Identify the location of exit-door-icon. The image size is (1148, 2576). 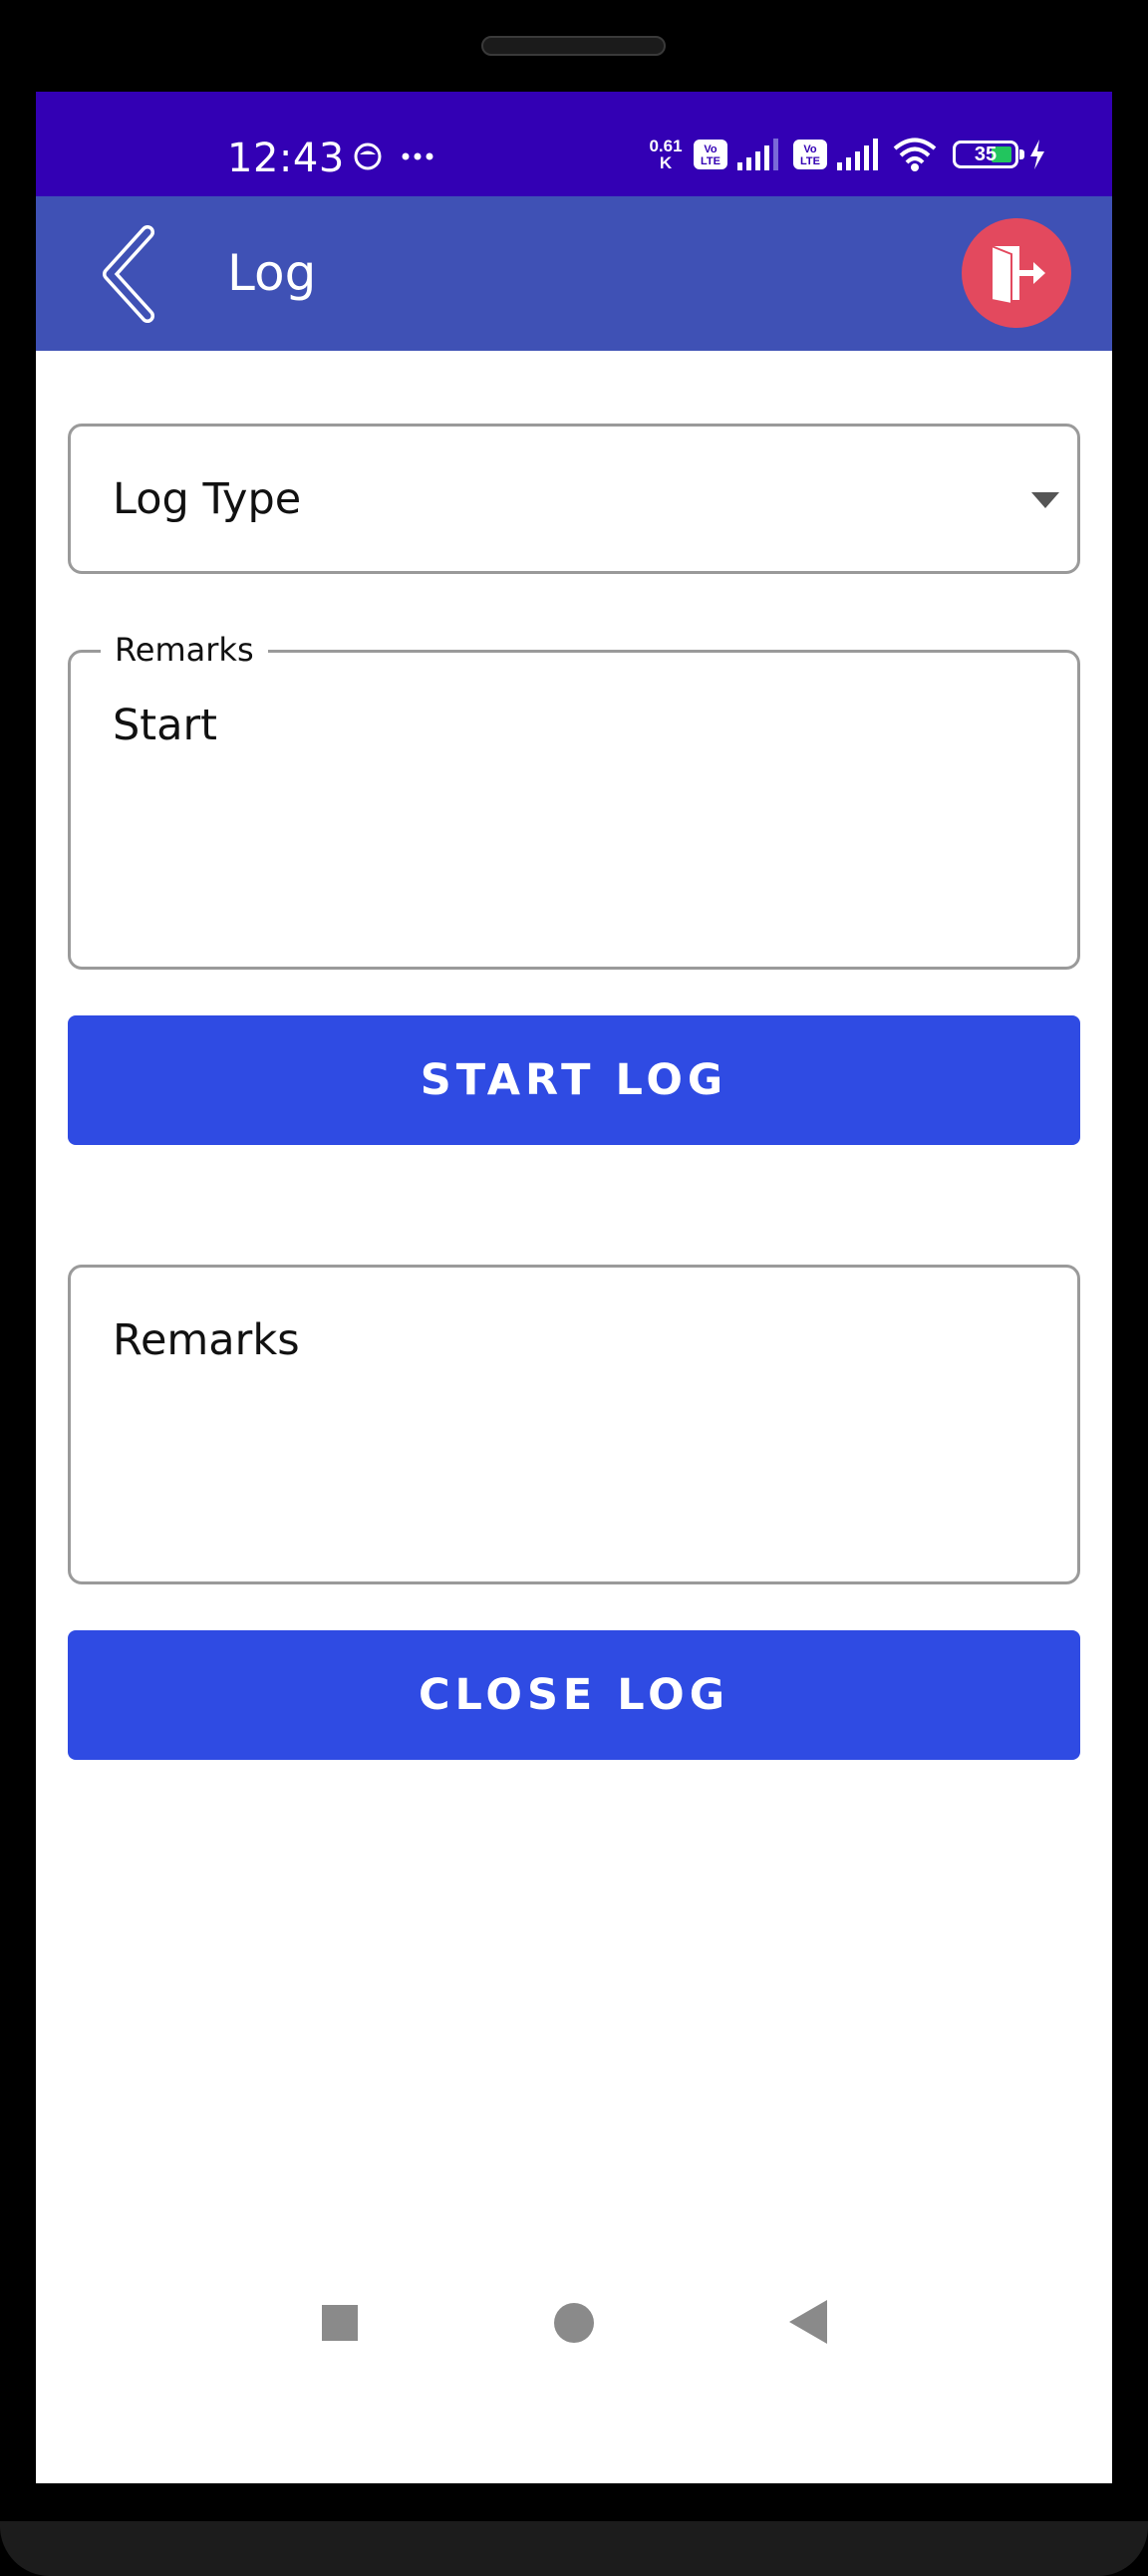
(1018, 275).